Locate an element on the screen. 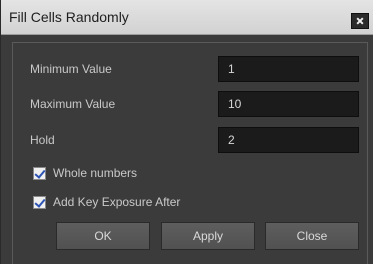 Image resolution: width=373 pixels, height=264 pixels. maximum-value-label: Maximum Value is located at coordinates (73, 104).